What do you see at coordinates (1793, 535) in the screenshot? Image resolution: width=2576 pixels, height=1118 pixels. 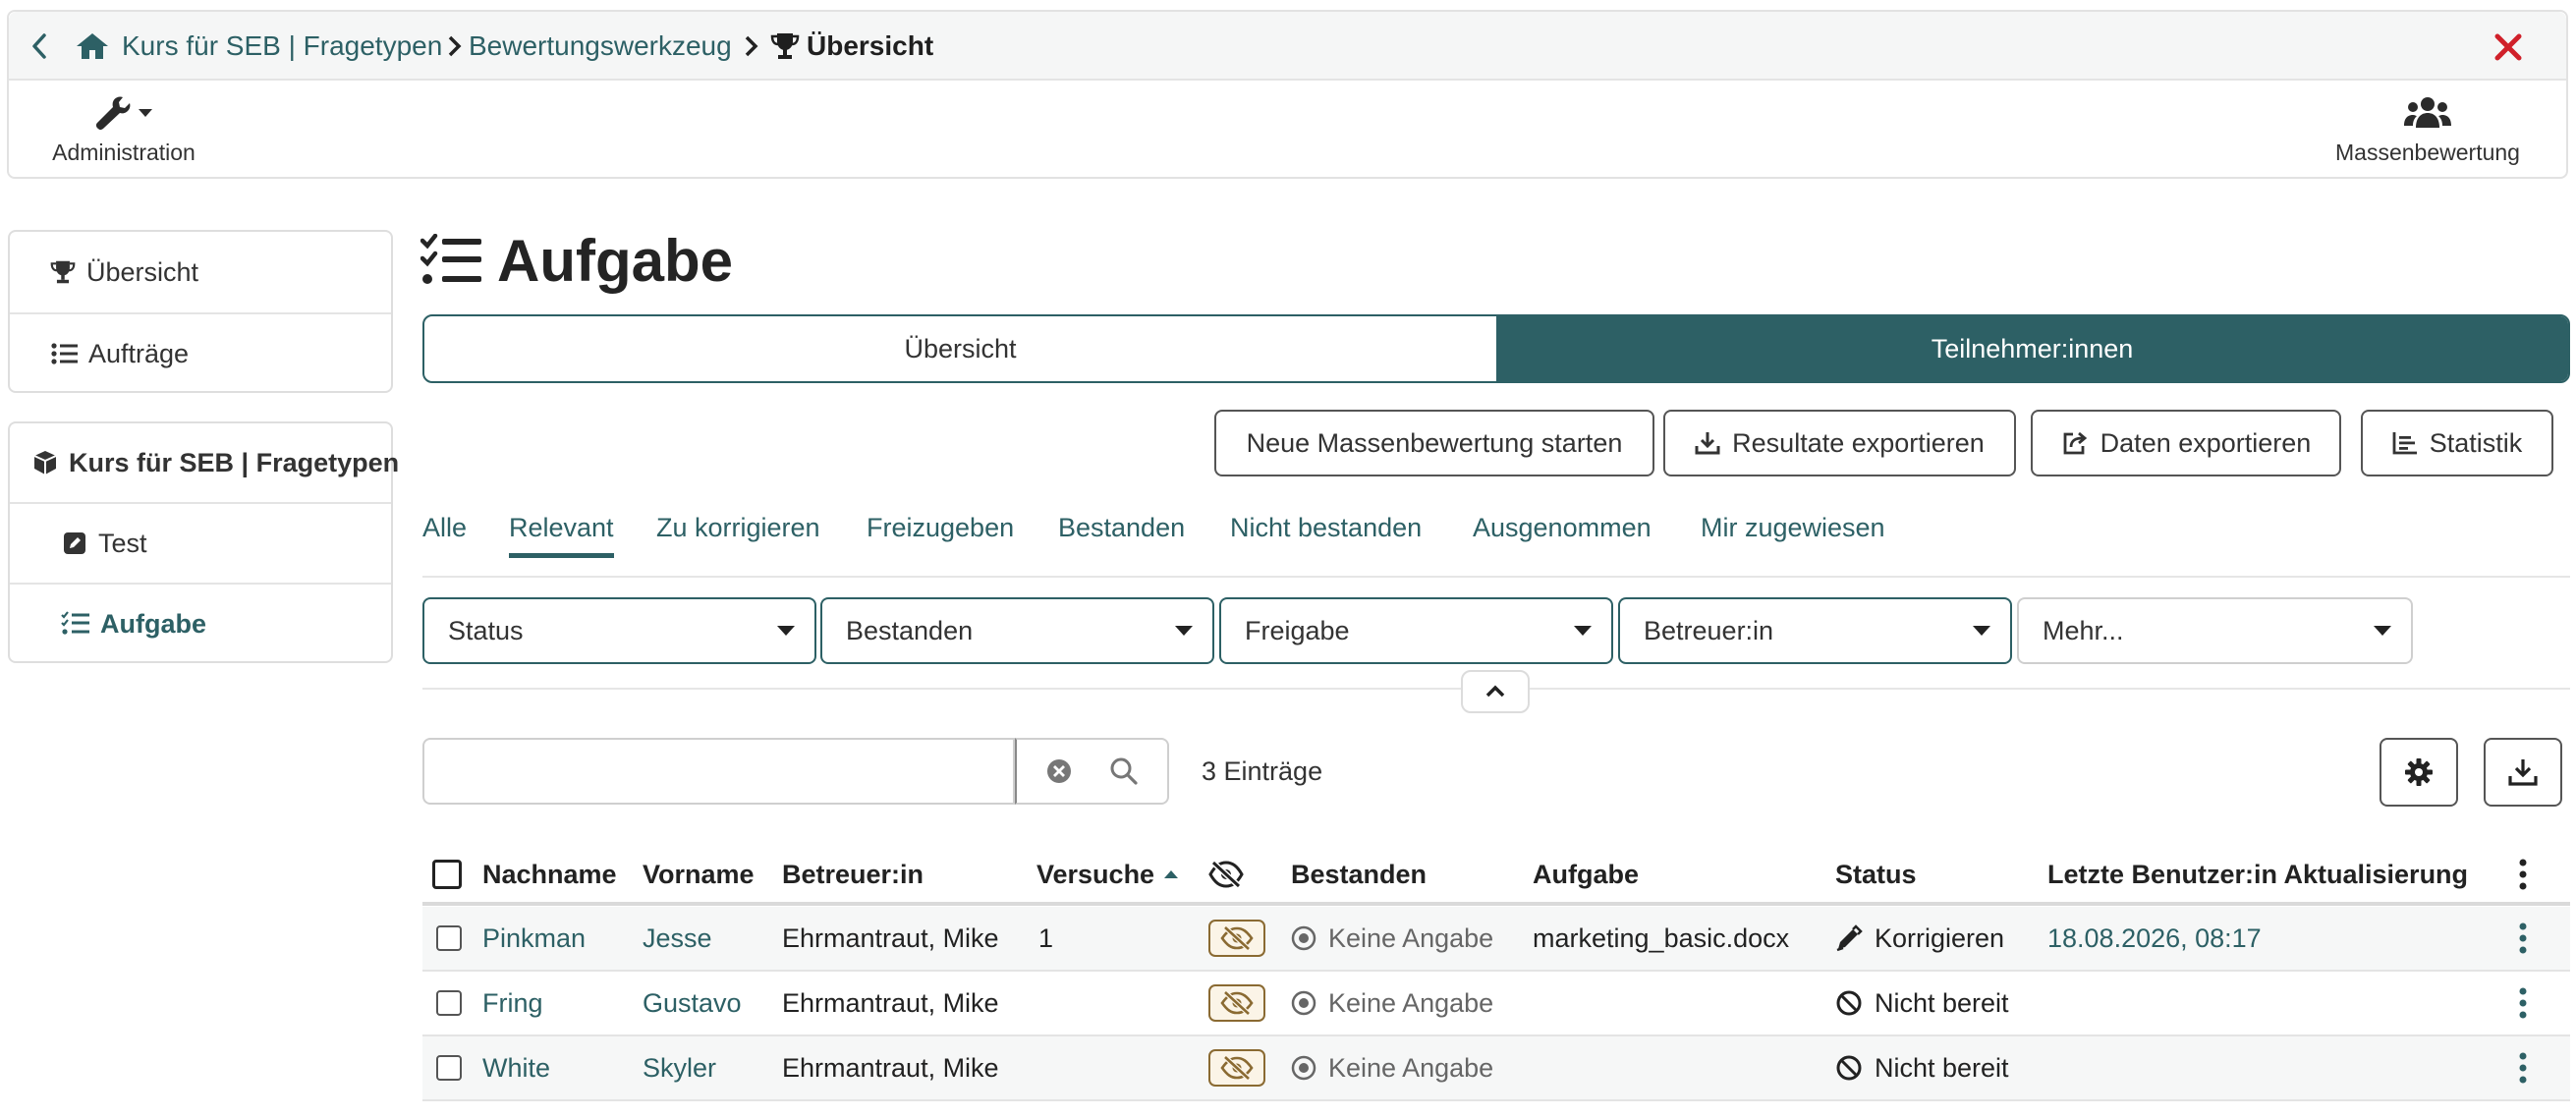 I see `tab-assigned-to-me: Mir zugewiesen` at bounding box center [1793, 535].